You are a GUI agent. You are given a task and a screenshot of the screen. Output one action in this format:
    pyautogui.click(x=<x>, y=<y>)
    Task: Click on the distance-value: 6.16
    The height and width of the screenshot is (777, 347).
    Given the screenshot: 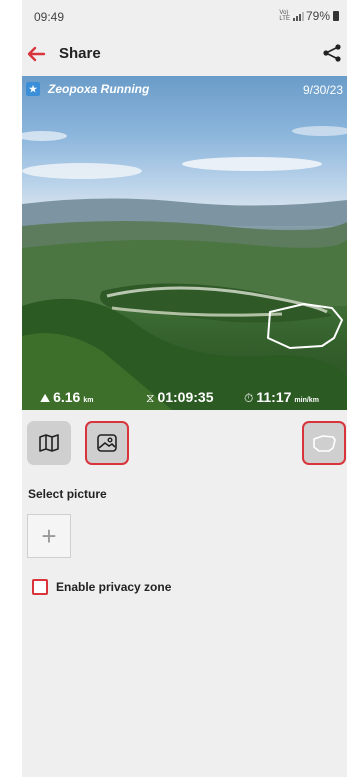 What is the action you would take?
    pyautogui.click(x=67, y=396)
    